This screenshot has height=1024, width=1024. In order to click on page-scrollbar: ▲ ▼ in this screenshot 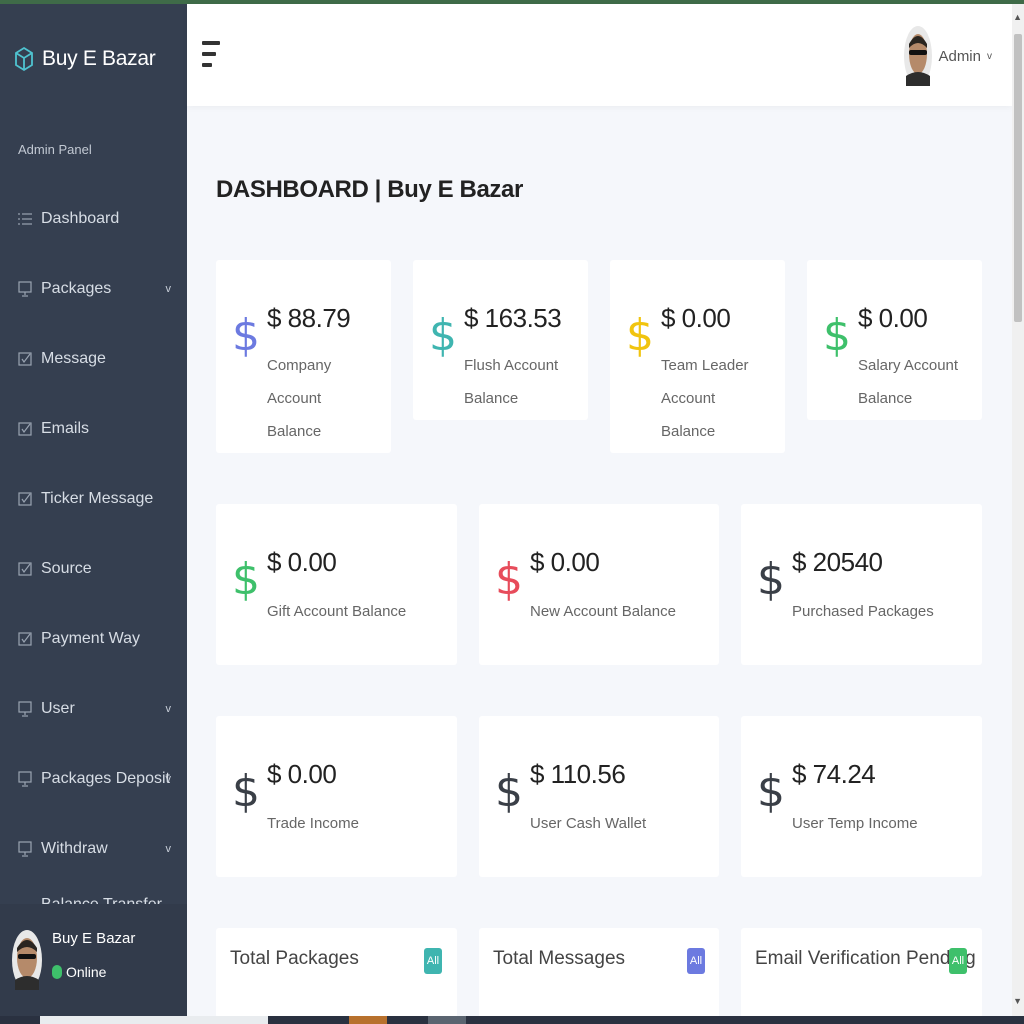, I will do `click(1018, 510)`.